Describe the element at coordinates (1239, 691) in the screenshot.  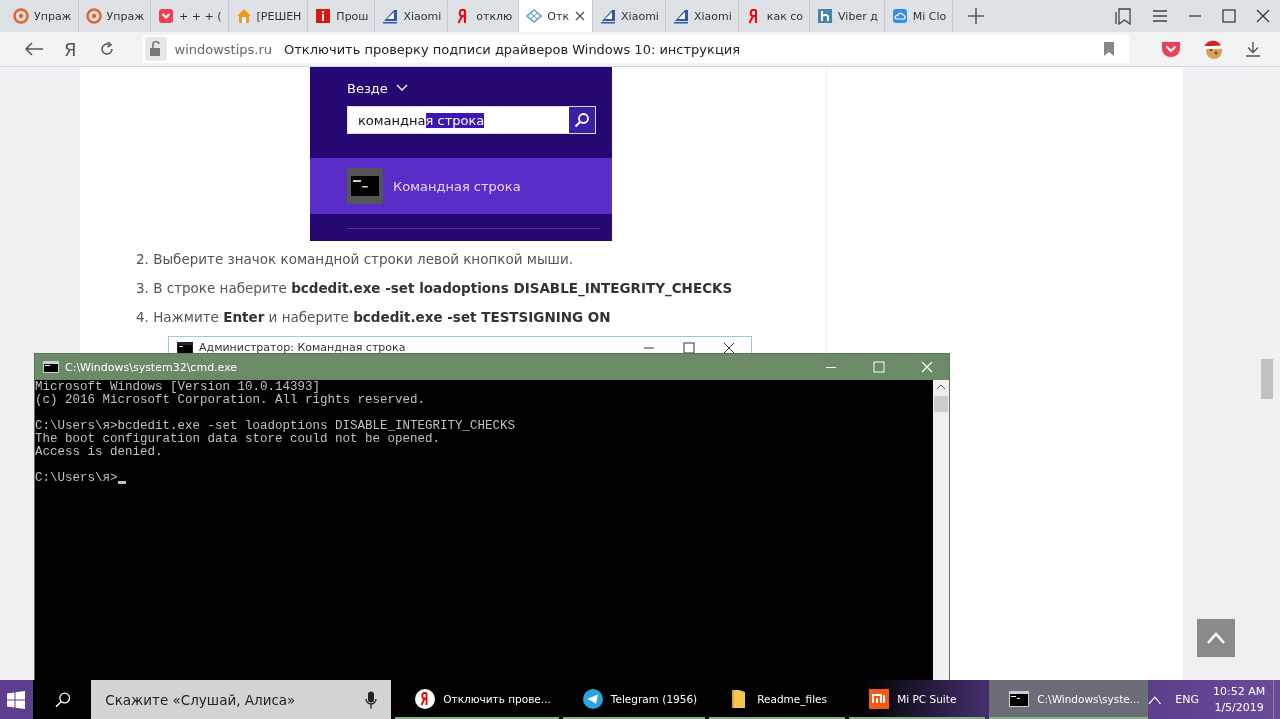
I see `clock-time: 10:52 AM` at that location.